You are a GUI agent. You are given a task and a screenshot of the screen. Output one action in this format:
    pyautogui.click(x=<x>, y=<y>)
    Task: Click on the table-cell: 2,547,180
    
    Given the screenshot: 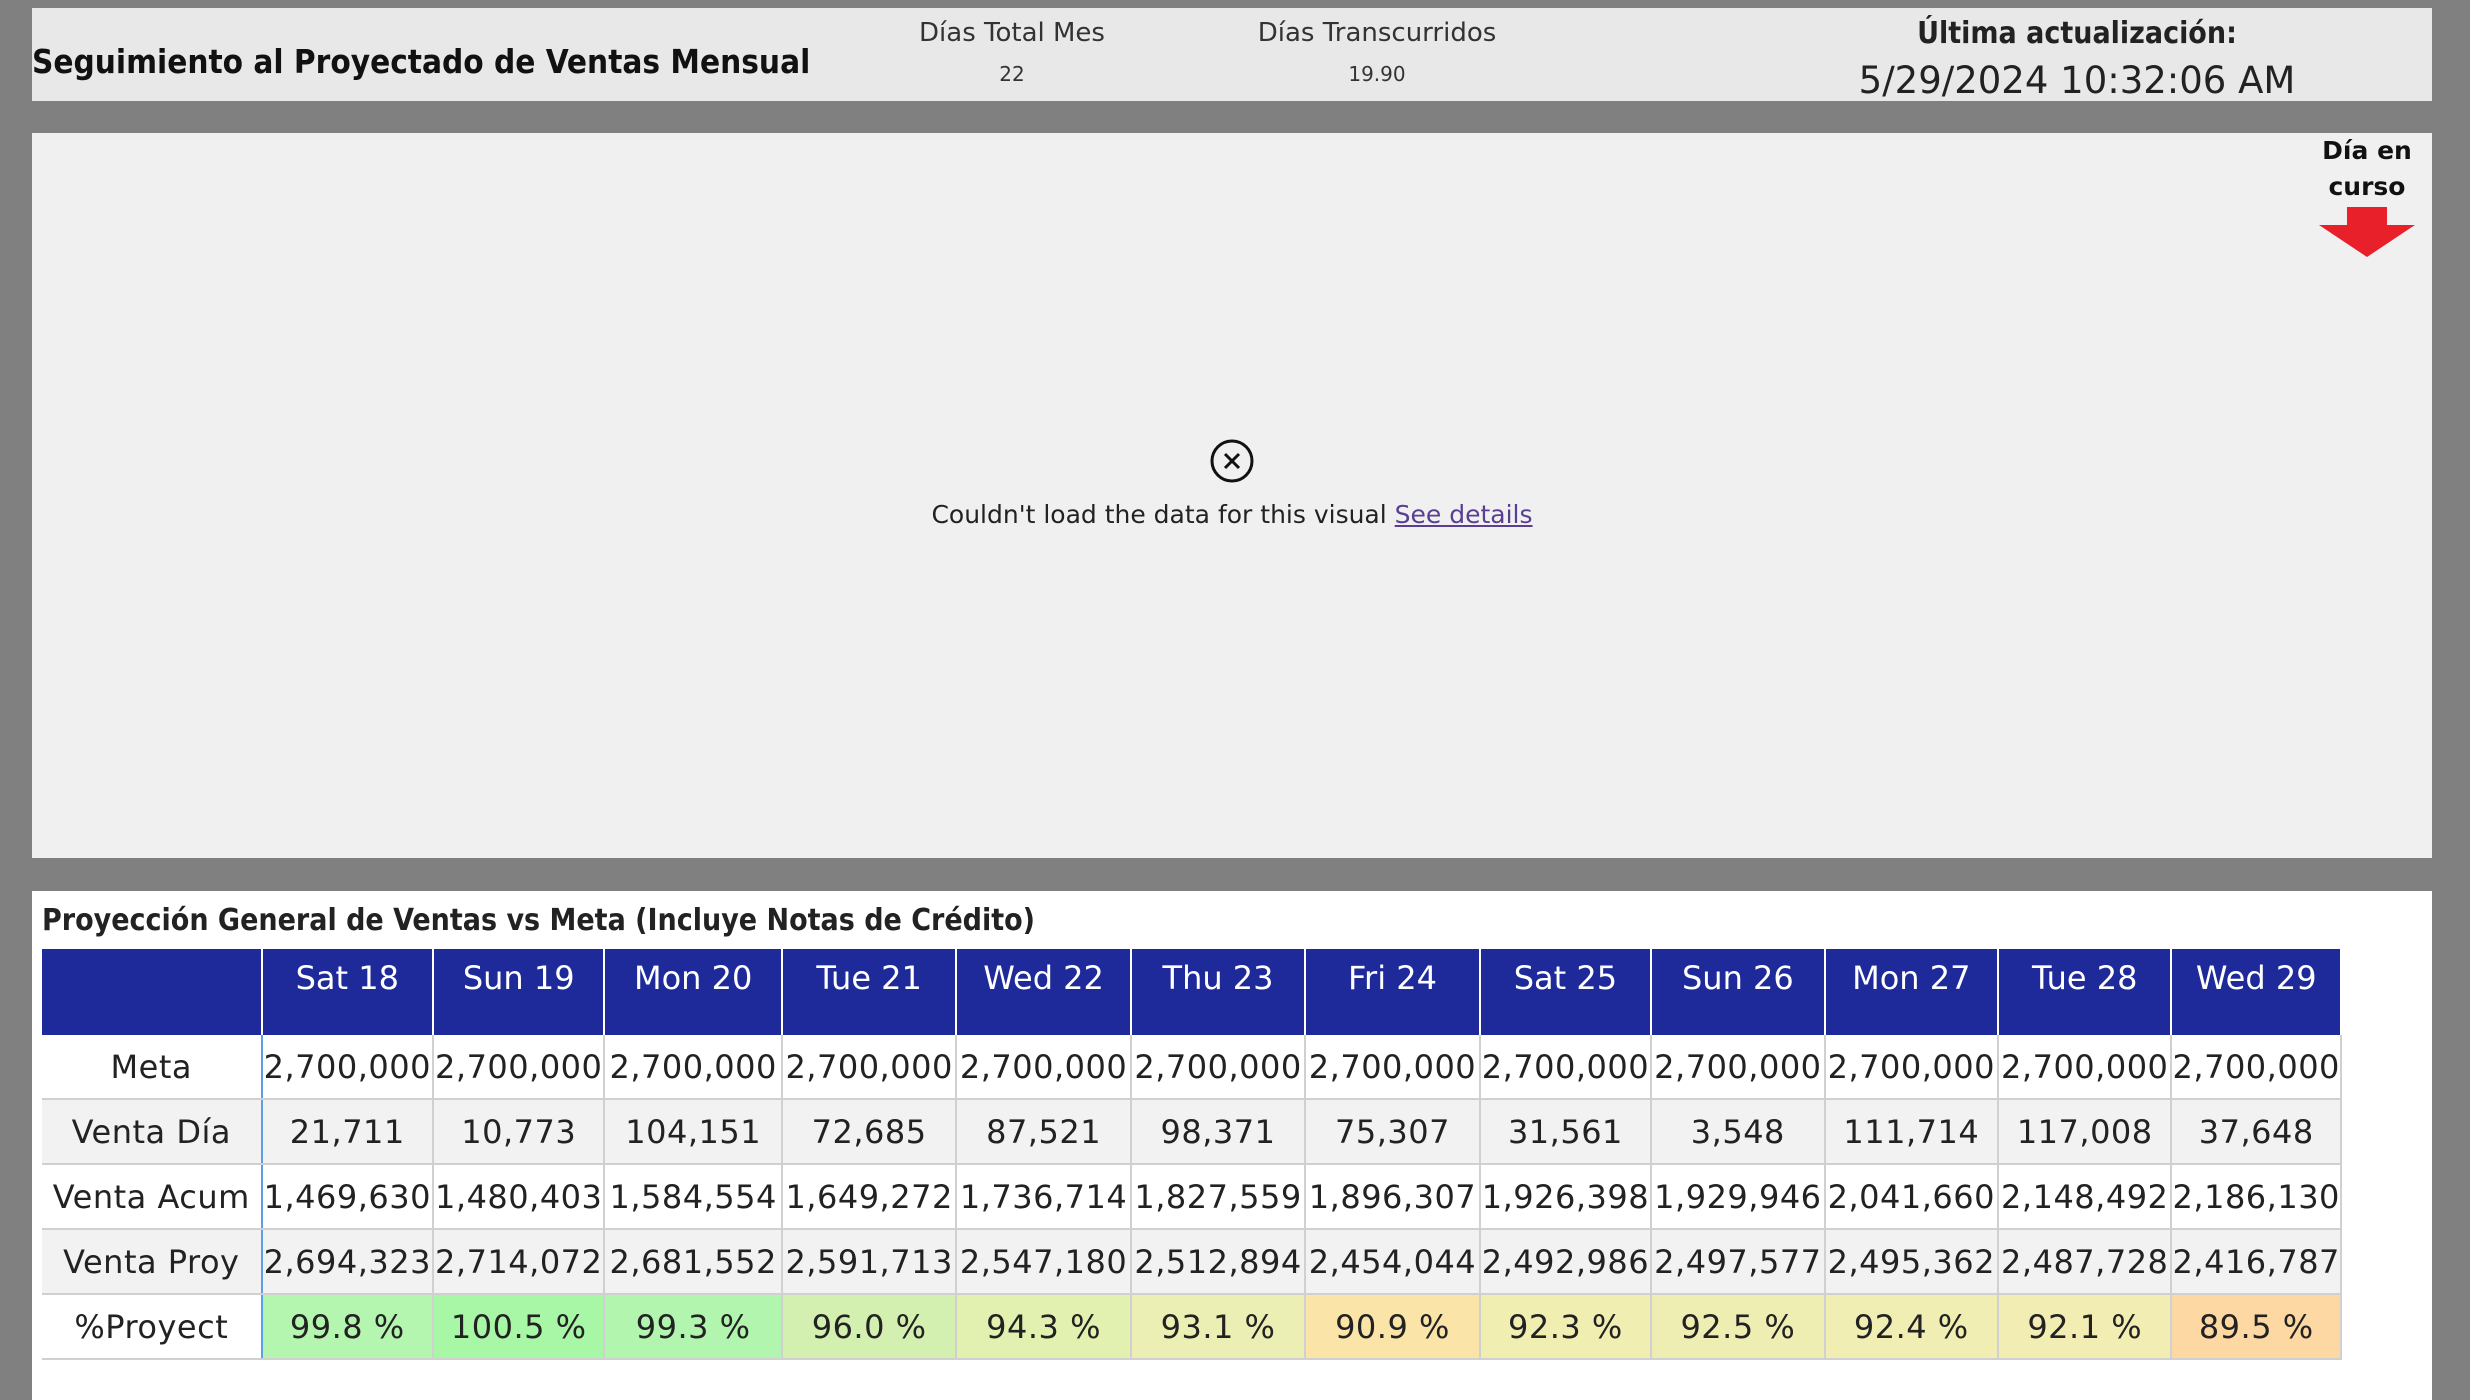 What is the action you would take?
    pyautogui.click(x=1044, y=1262)
    